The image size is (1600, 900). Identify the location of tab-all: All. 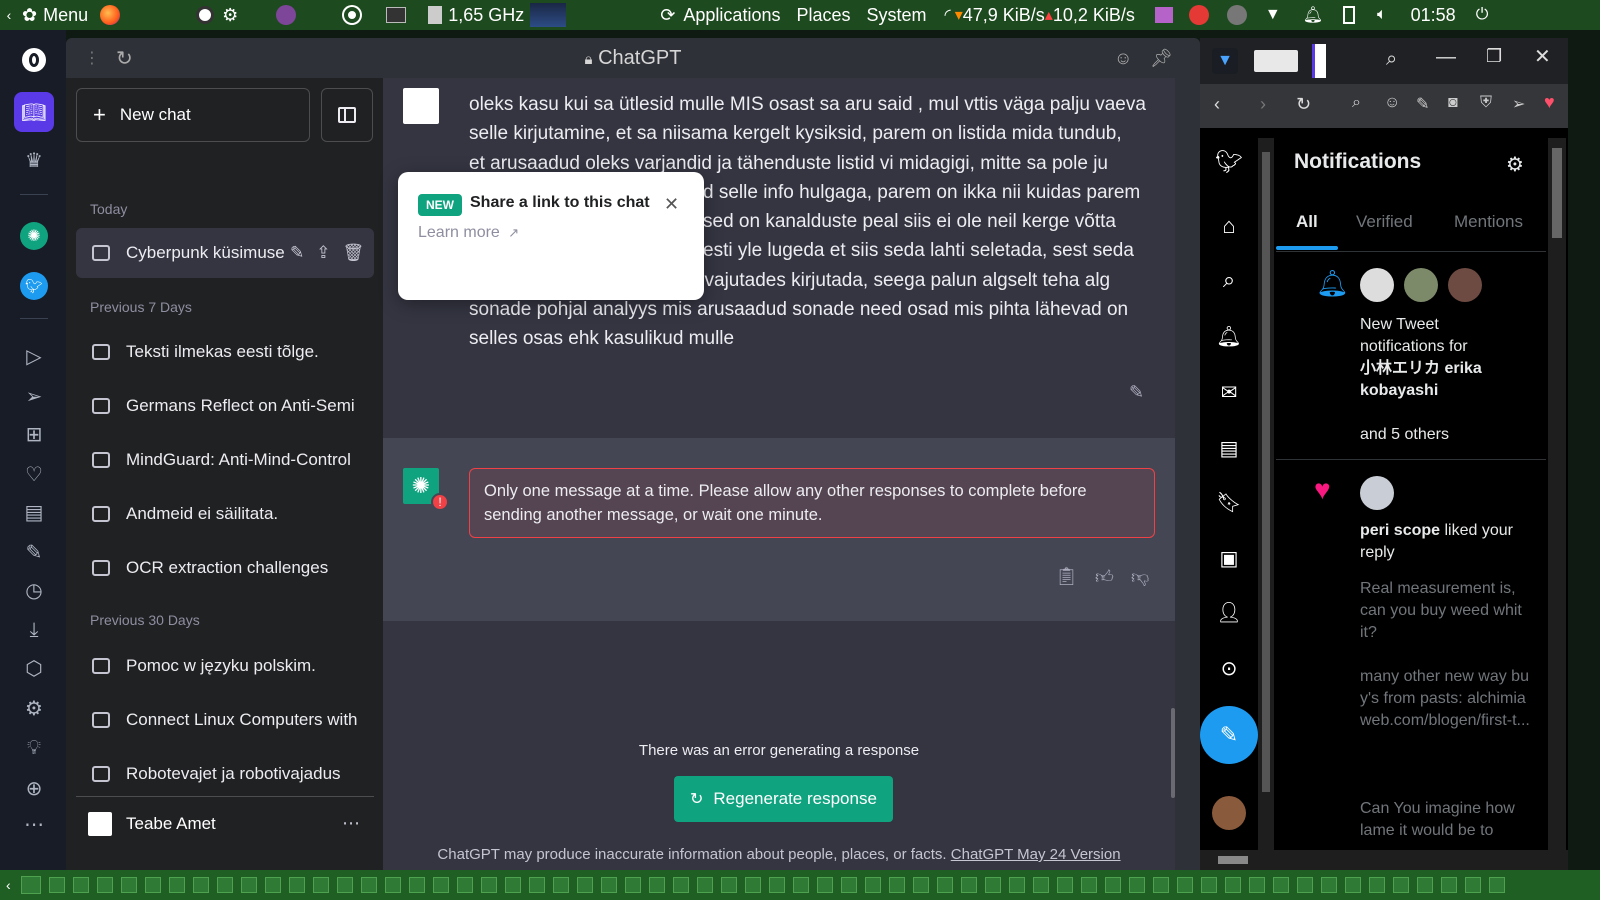
(1307, 222).